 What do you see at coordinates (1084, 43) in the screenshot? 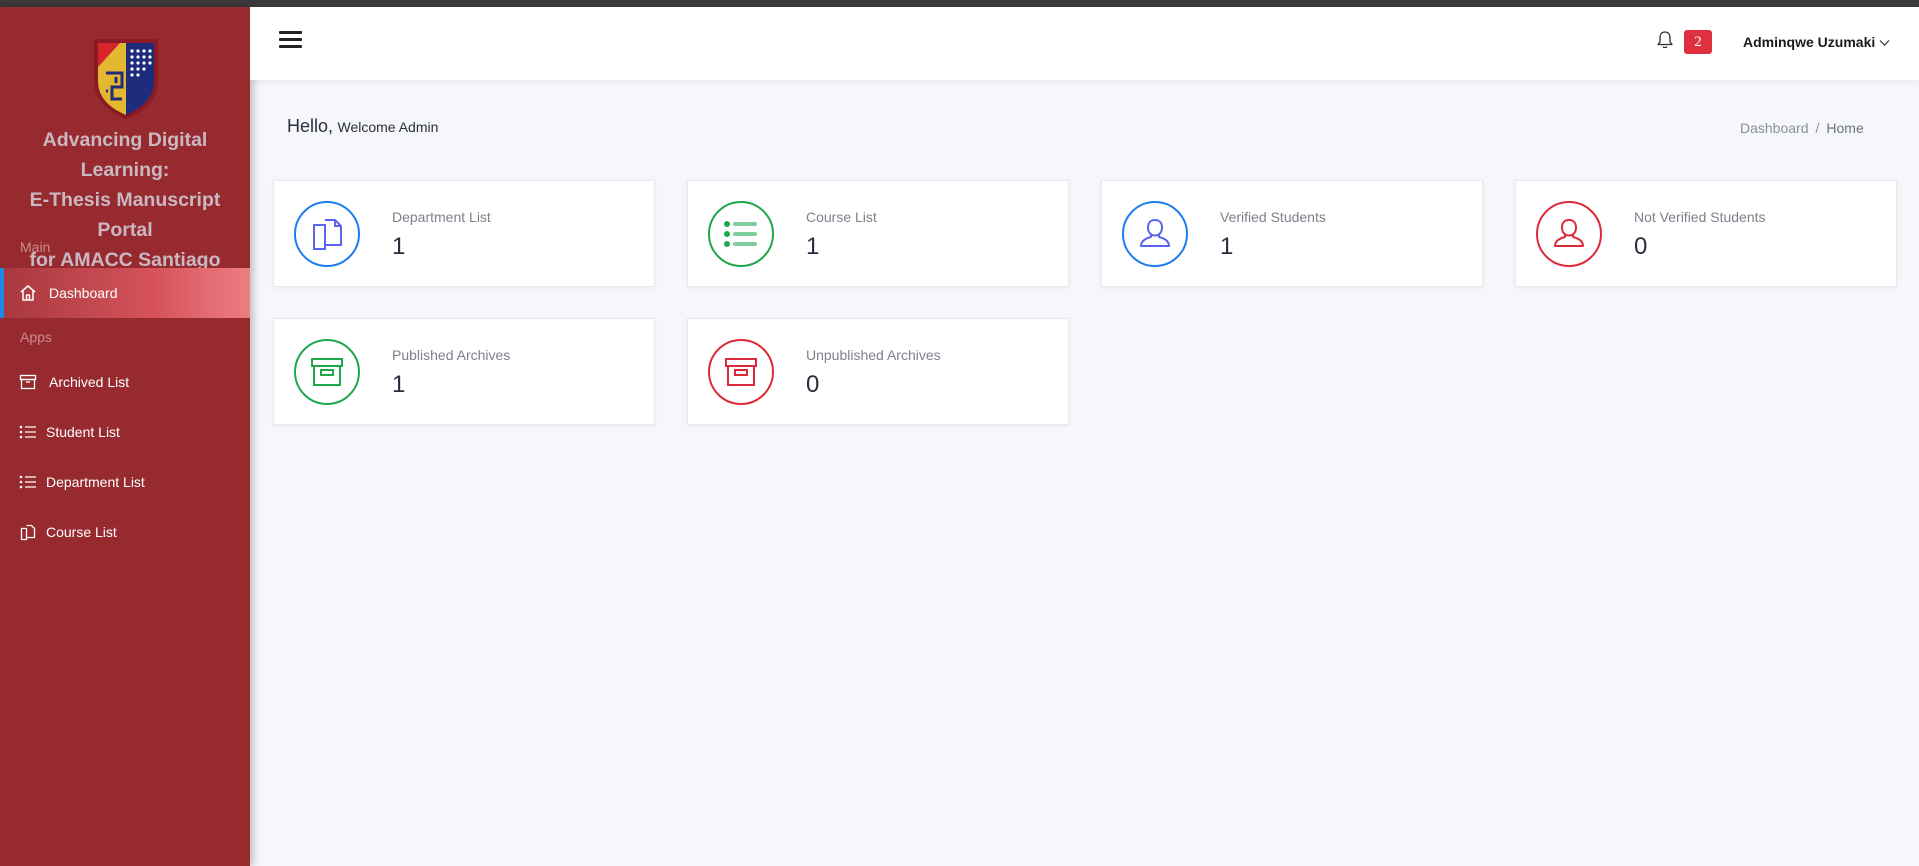
I see `top-header: 2 Adminqwe Uzumaki` at bounding box center [1084, 43].